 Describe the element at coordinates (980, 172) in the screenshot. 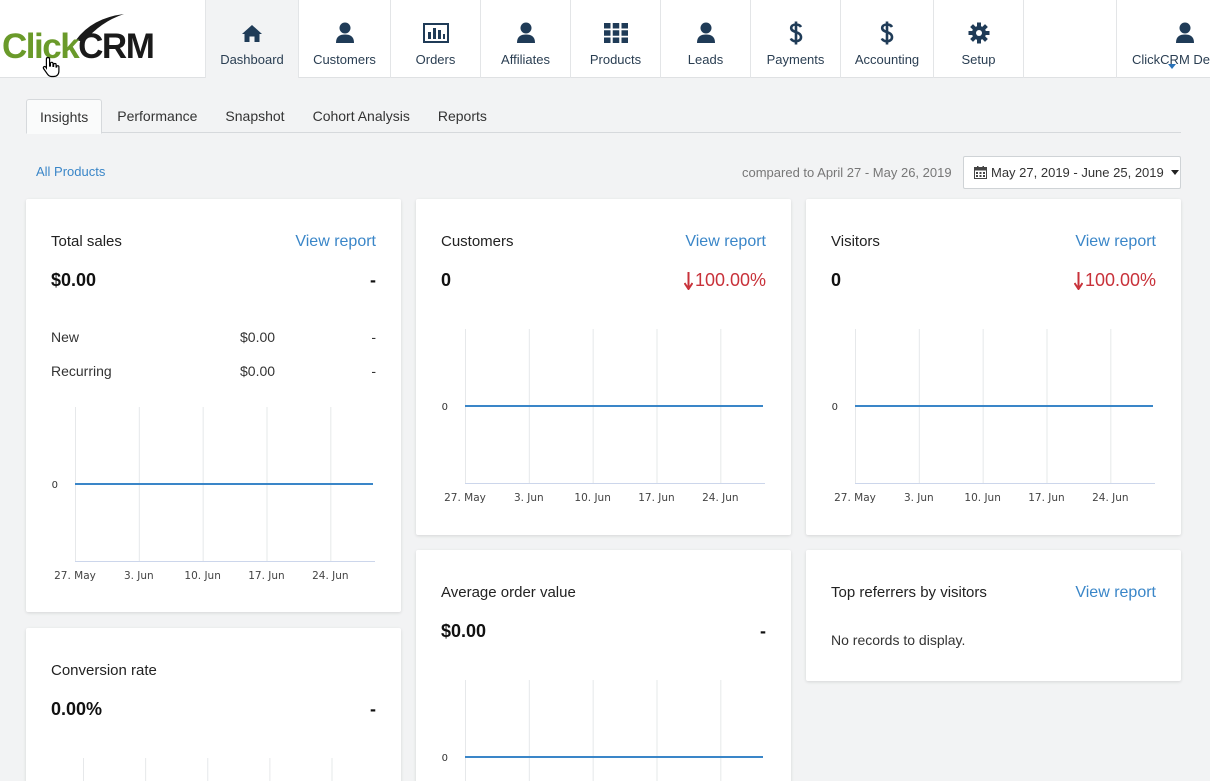

I see `calendar-icon` at that location.